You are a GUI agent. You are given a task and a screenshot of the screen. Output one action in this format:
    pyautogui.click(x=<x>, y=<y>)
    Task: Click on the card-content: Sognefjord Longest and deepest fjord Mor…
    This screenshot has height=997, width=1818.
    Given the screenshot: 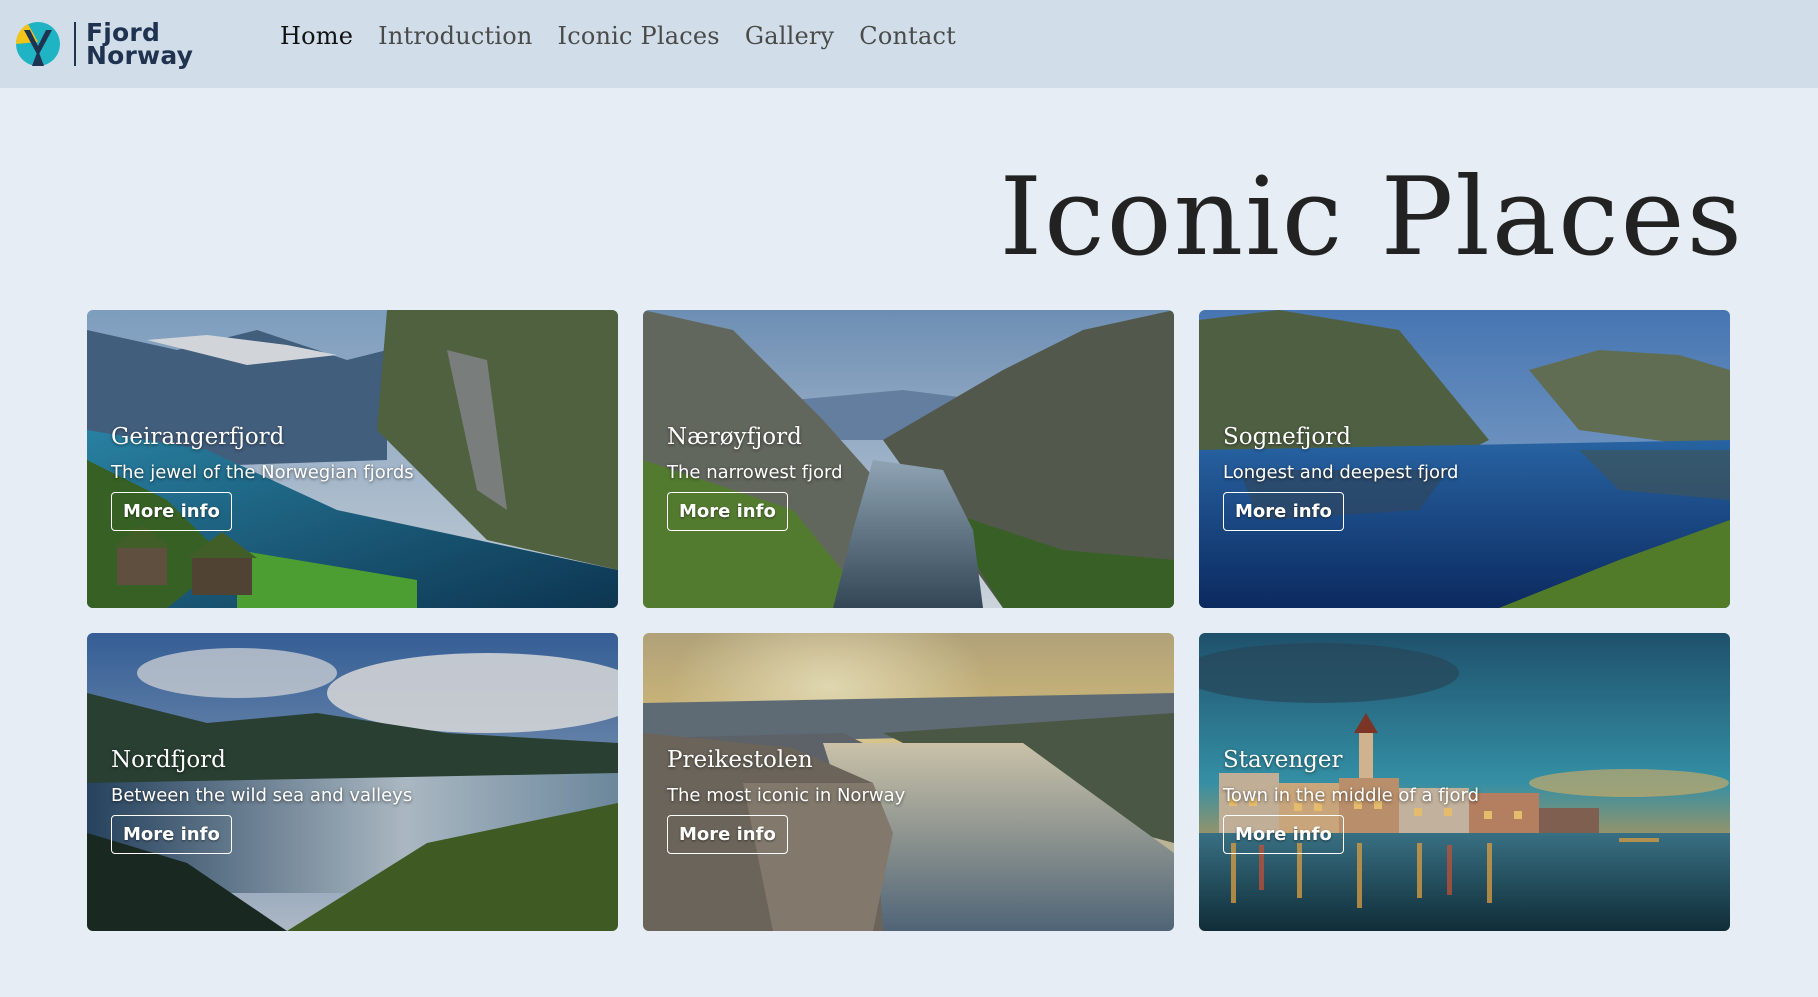 What is the action you would take?
    pyautogui.click(x=1466, y=476)
    